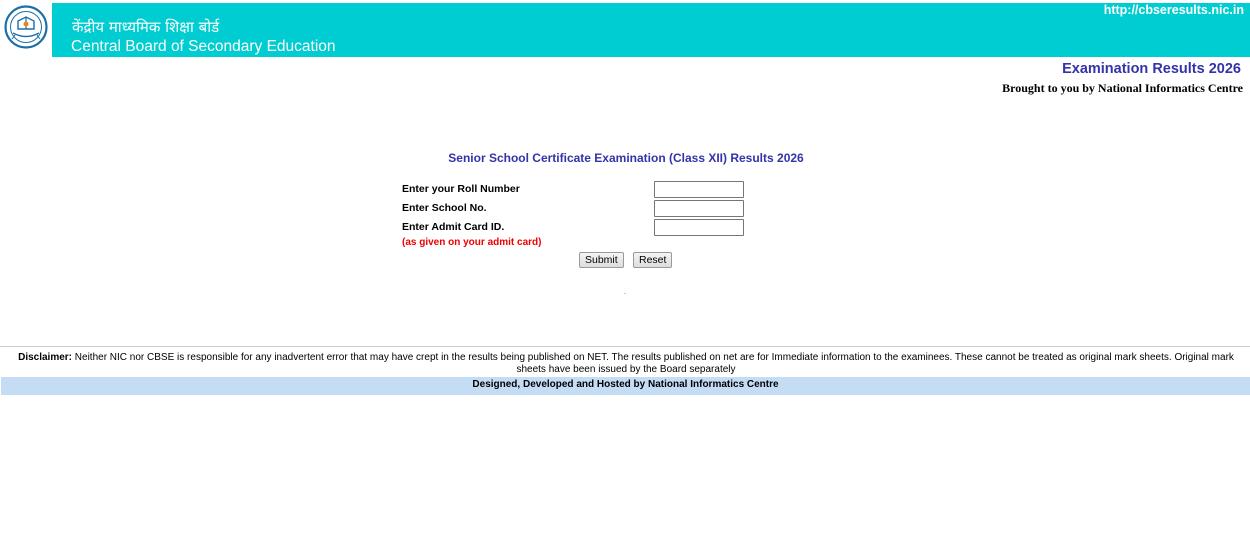  I want to click on cbse-logo, so click(26, 29).